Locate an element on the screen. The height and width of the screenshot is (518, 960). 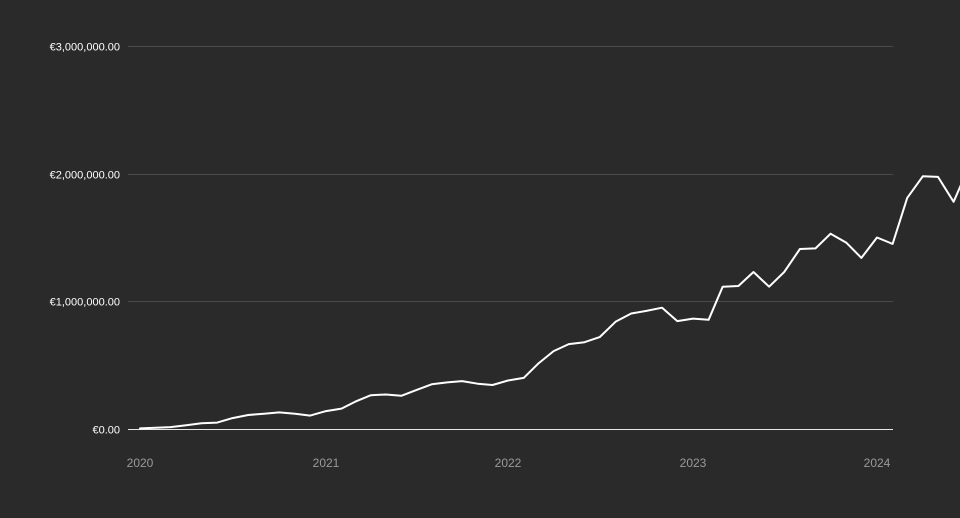
x-tick-label: 2024 is located at coordinates (877, 463).